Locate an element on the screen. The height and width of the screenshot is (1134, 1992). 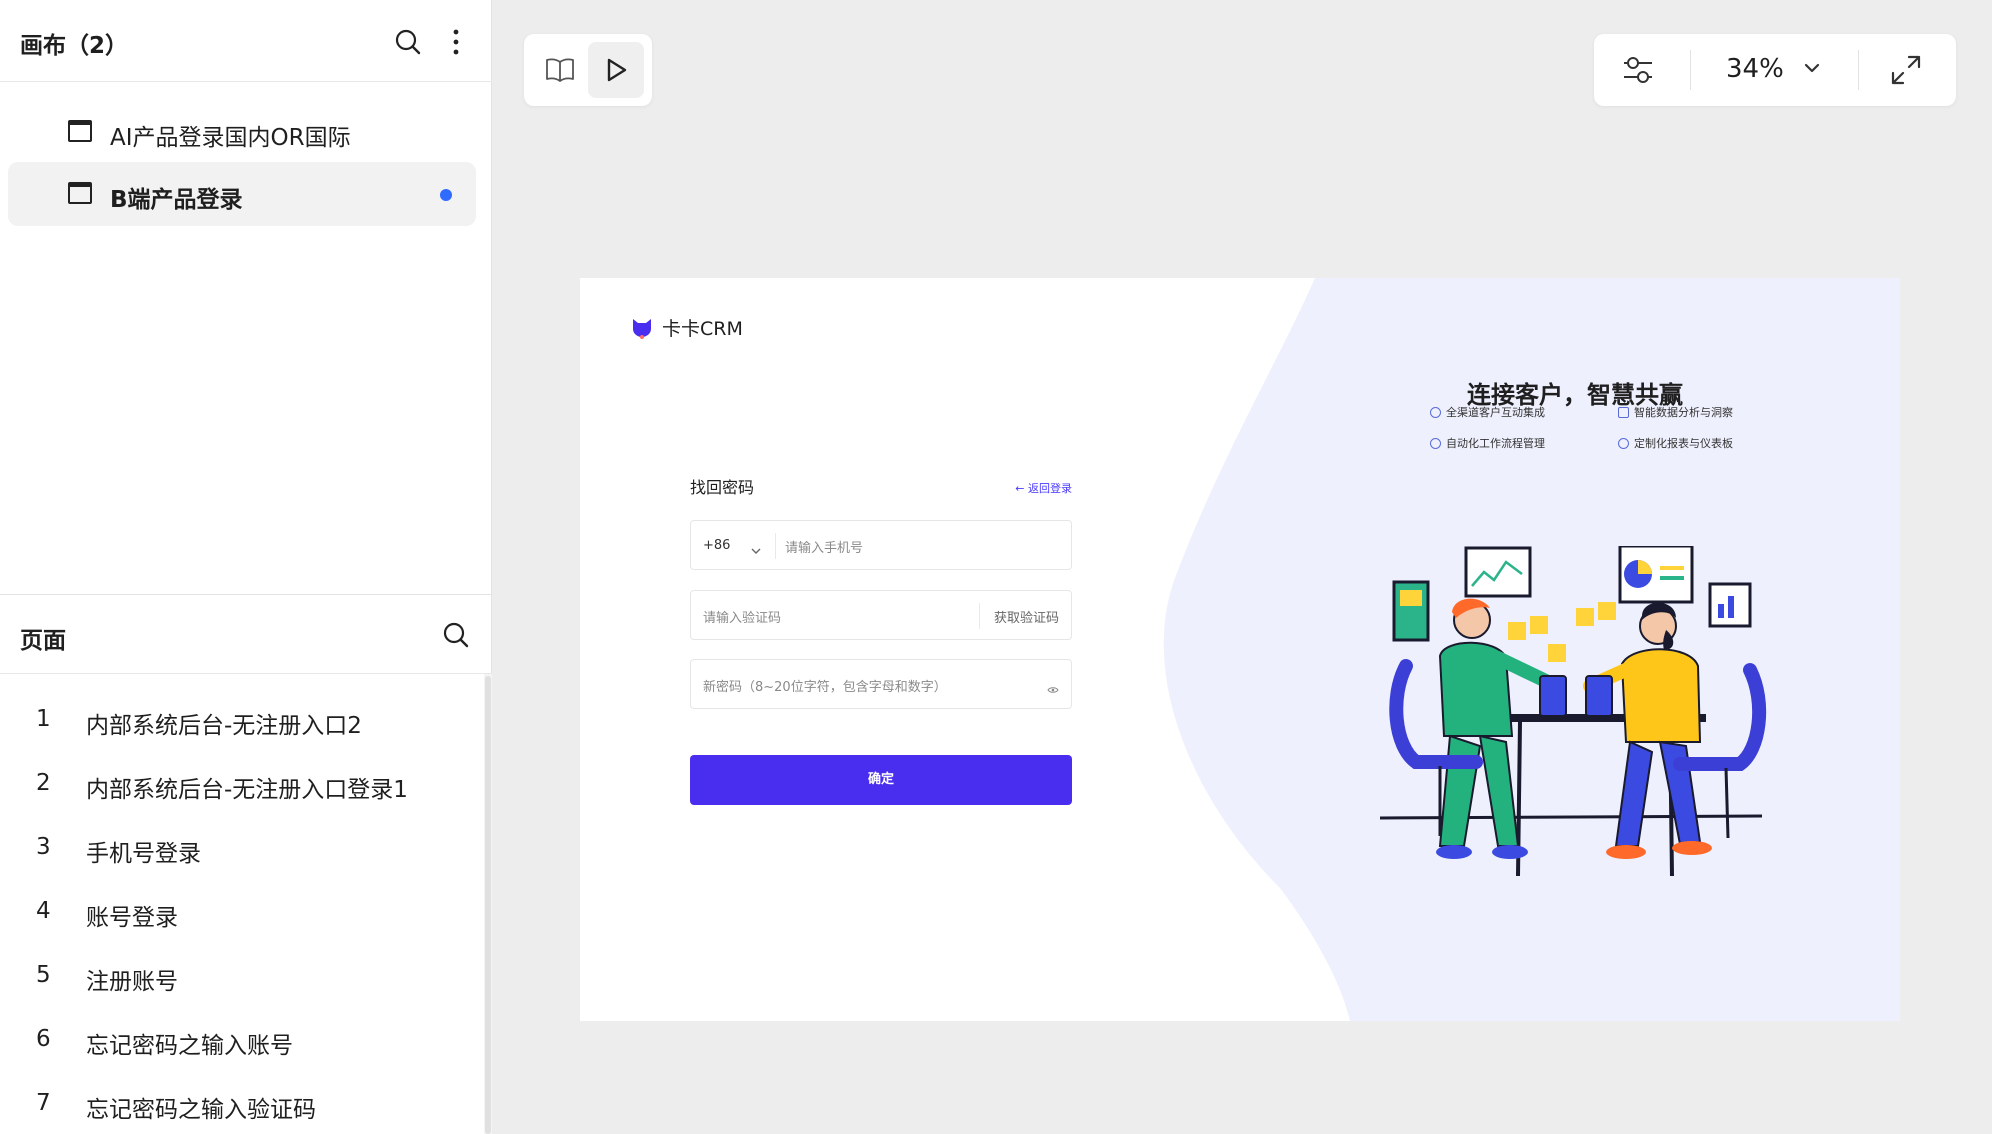
page-item: 6 忘记密码之输入账号 is located at coordinates (242, 1038).